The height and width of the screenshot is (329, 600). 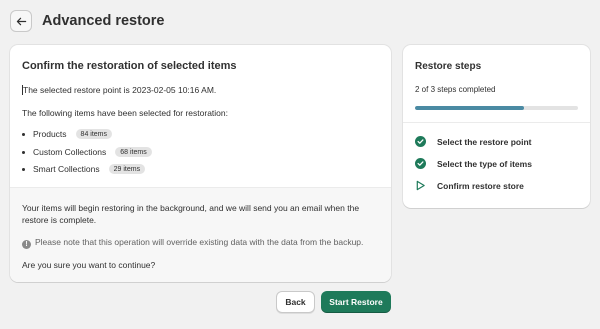 I want to click on list-item: Products 84 items, so click(x=67, y=134).